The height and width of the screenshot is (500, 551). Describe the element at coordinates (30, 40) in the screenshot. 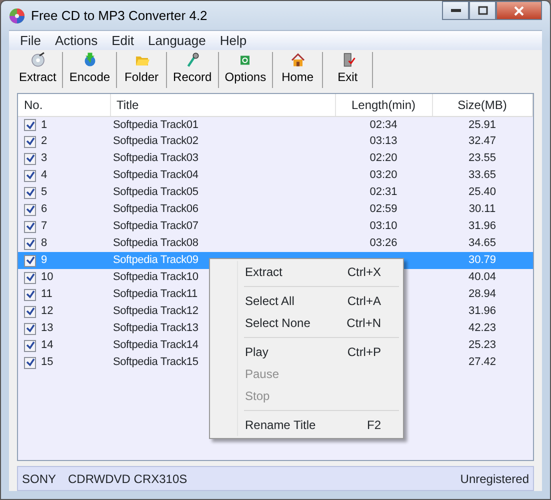

I see `menu-item: File` at that location.